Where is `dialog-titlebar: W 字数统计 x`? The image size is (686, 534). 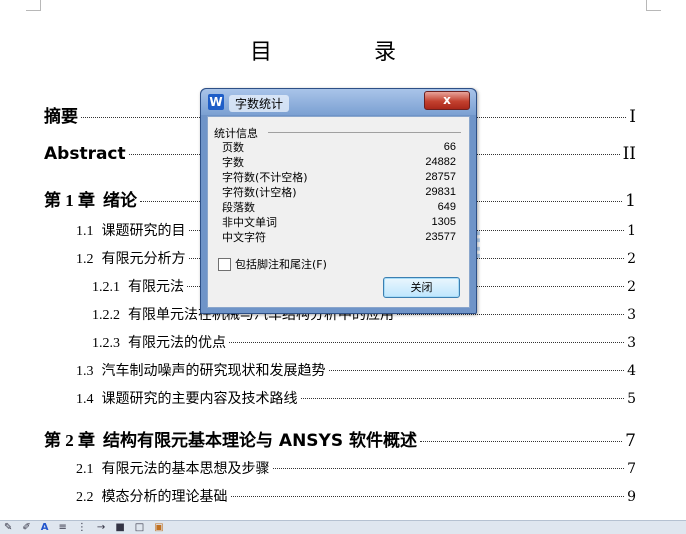 dialog-titlebar: W 字数统计 x is located at coordinates (338, 102).